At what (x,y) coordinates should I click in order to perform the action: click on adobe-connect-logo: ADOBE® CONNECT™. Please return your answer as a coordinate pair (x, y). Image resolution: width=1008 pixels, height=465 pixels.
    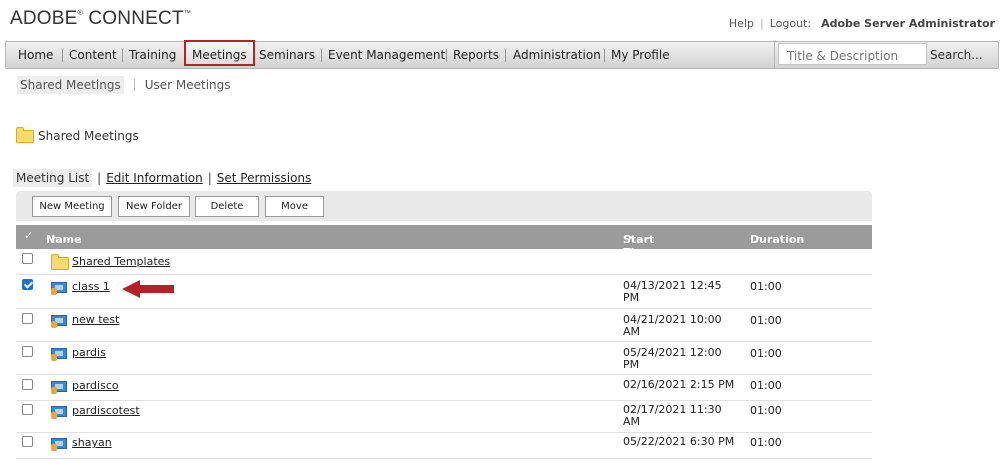
    Looking at the image, I should click on (100, 18).